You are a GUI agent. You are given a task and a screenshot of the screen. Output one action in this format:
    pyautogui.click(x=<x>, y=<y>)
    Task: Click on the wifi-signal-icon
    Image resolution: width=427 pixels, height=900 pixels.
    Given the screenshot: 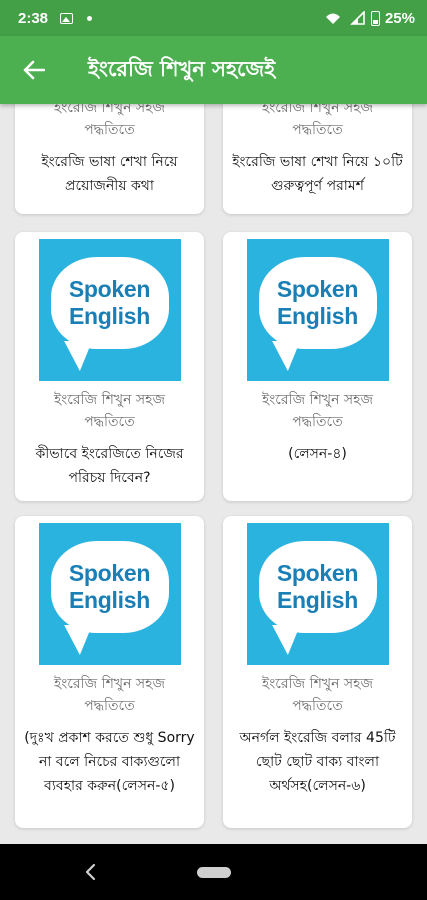 What is the action you would take?
    pyautogui.click(x=332, y=18)
    